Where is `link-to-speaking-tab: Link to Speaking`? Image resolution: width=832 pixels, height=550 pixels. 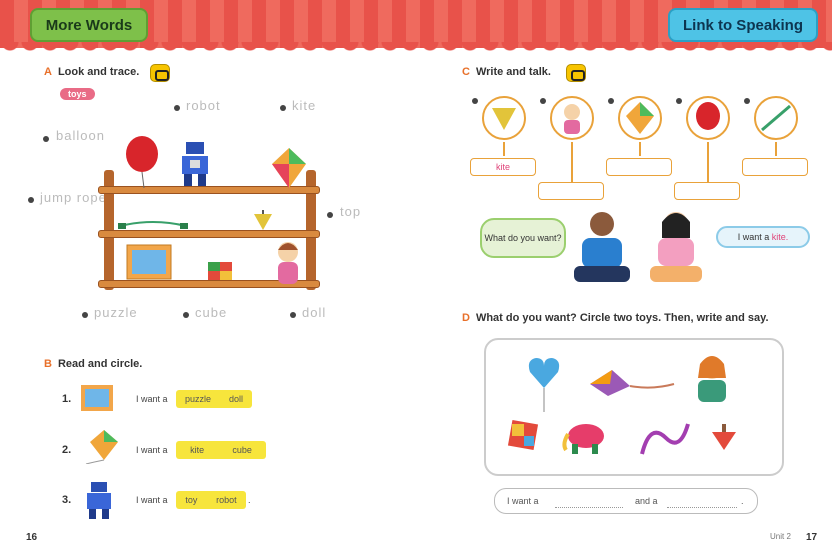 link-to-speaking-tab: Link to Speaking is located at coordinates (743, 25).